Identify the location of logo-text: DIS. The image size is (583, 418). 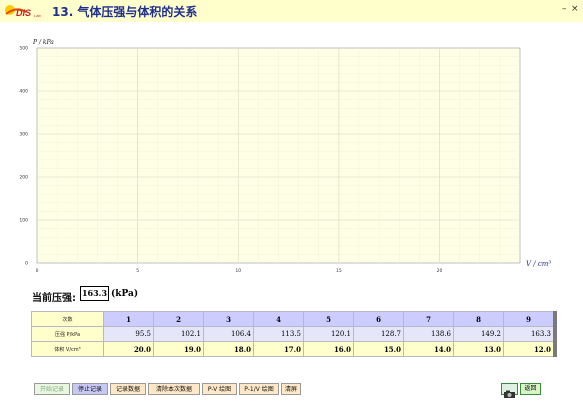
(23, 13).